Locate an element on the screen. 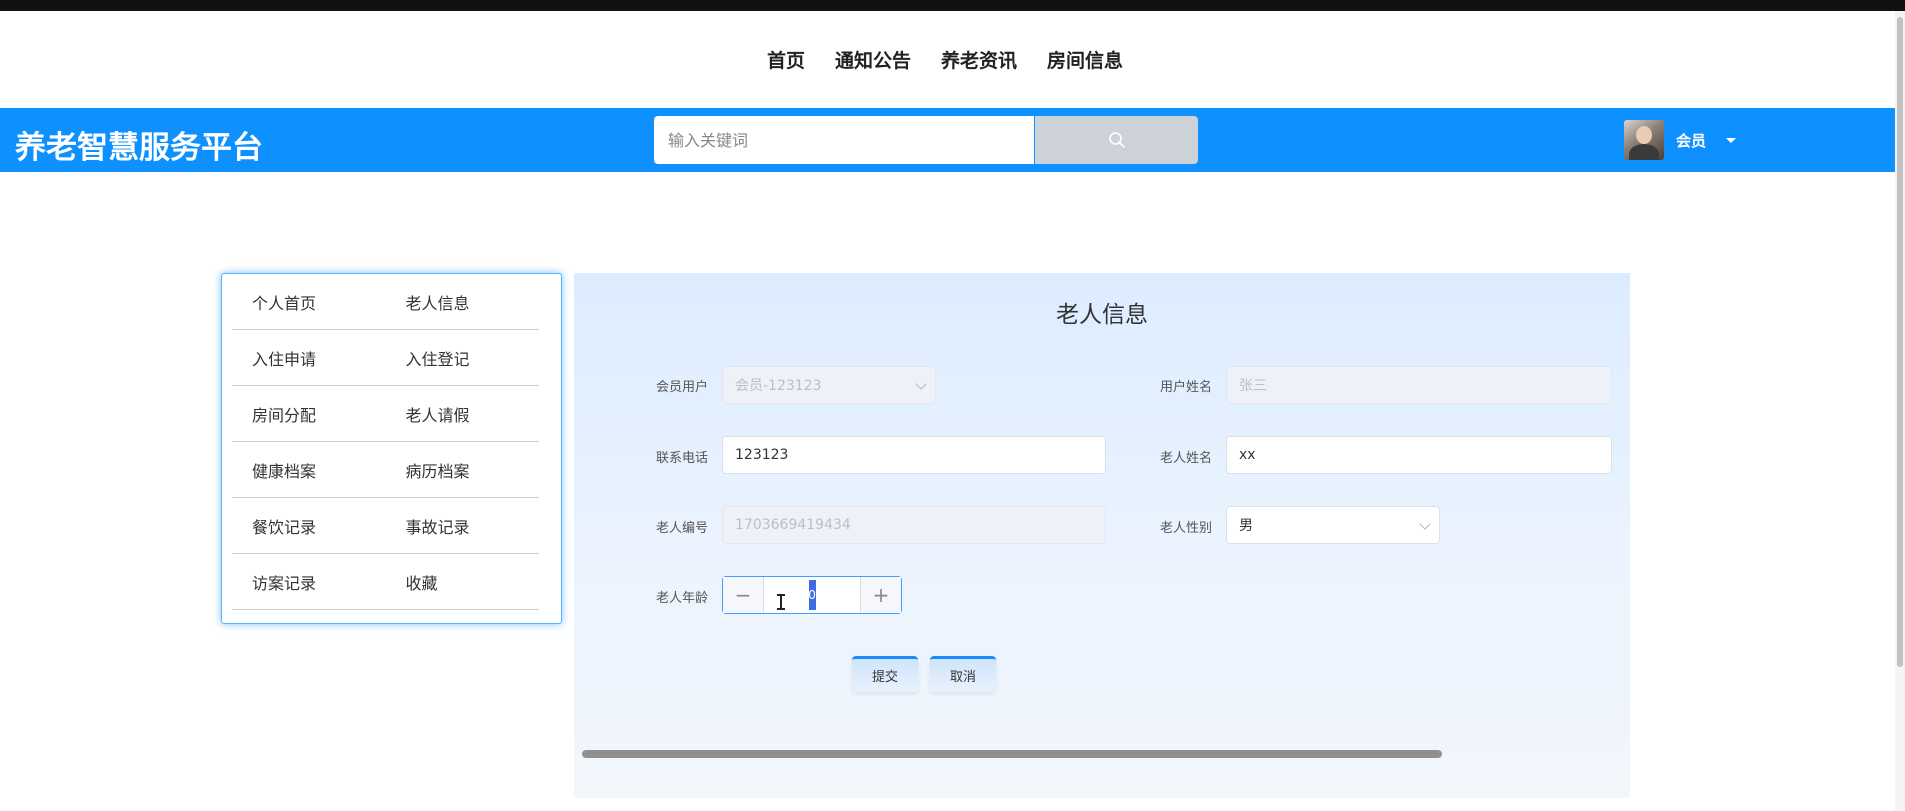  horizontal-scrollbar-thumb is located at coordinates (1012, 754).